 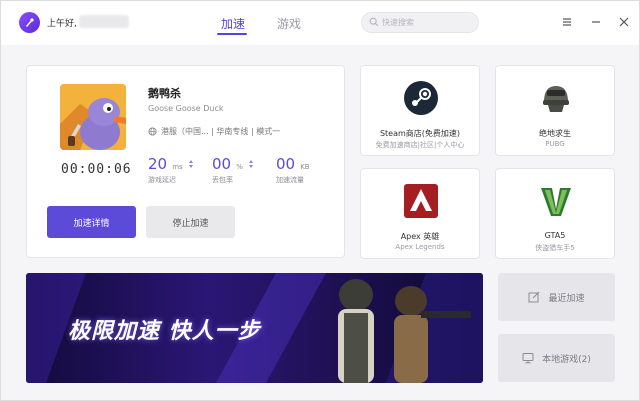 I want to click on game-subtitle: 免费加速商店|社区|个人中心, so click(x=420, y=145).